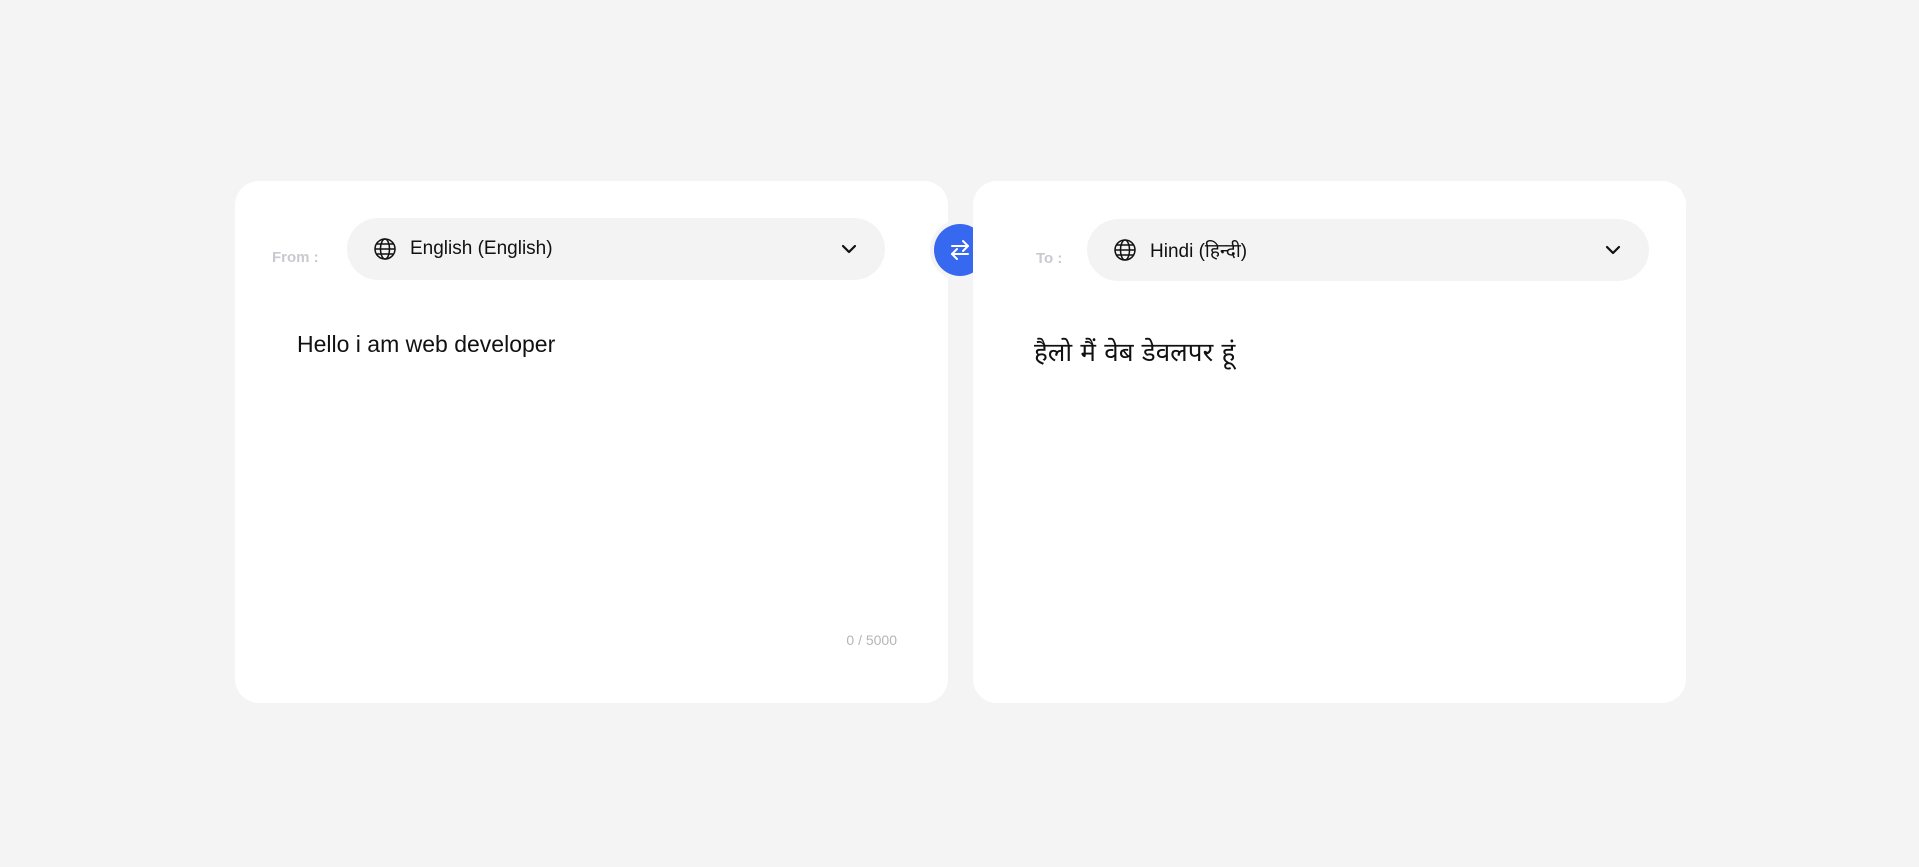  Describe the element at coordinates (1199, 251) in the screenshot. I see `target-language-name: Hindi (हिन्दी)` at that location.